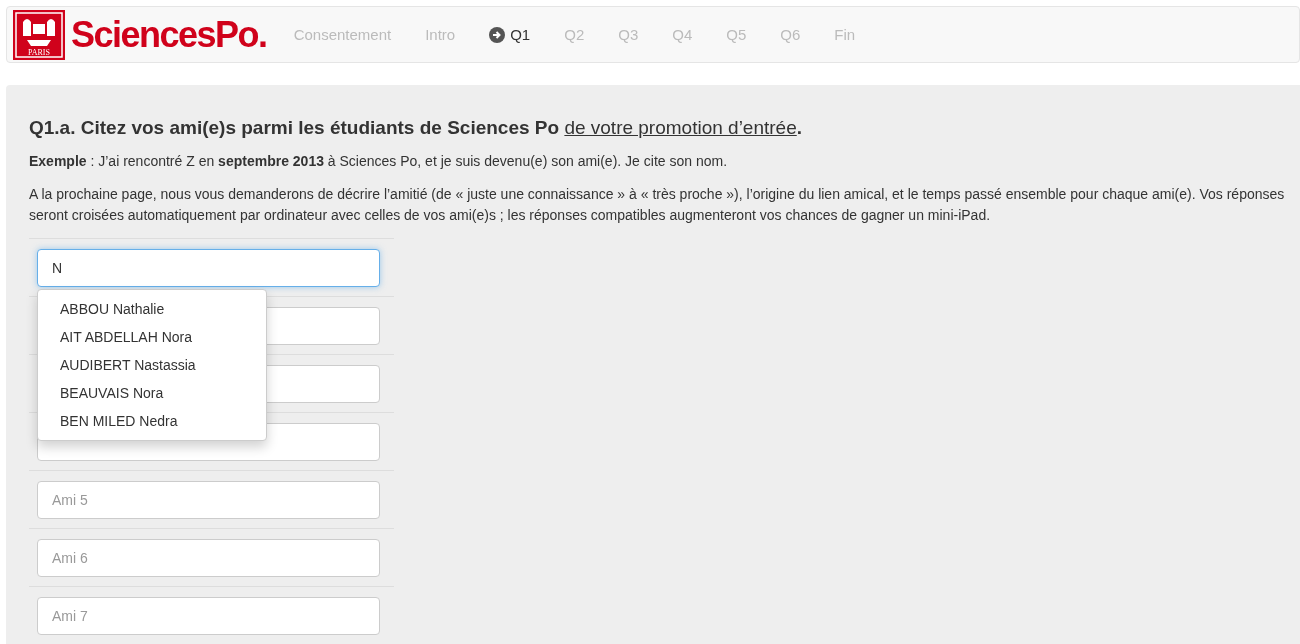 This screenshot has width=1300, height=644. I want to click on friend-input-field: Ami 5, so click(208, 500).